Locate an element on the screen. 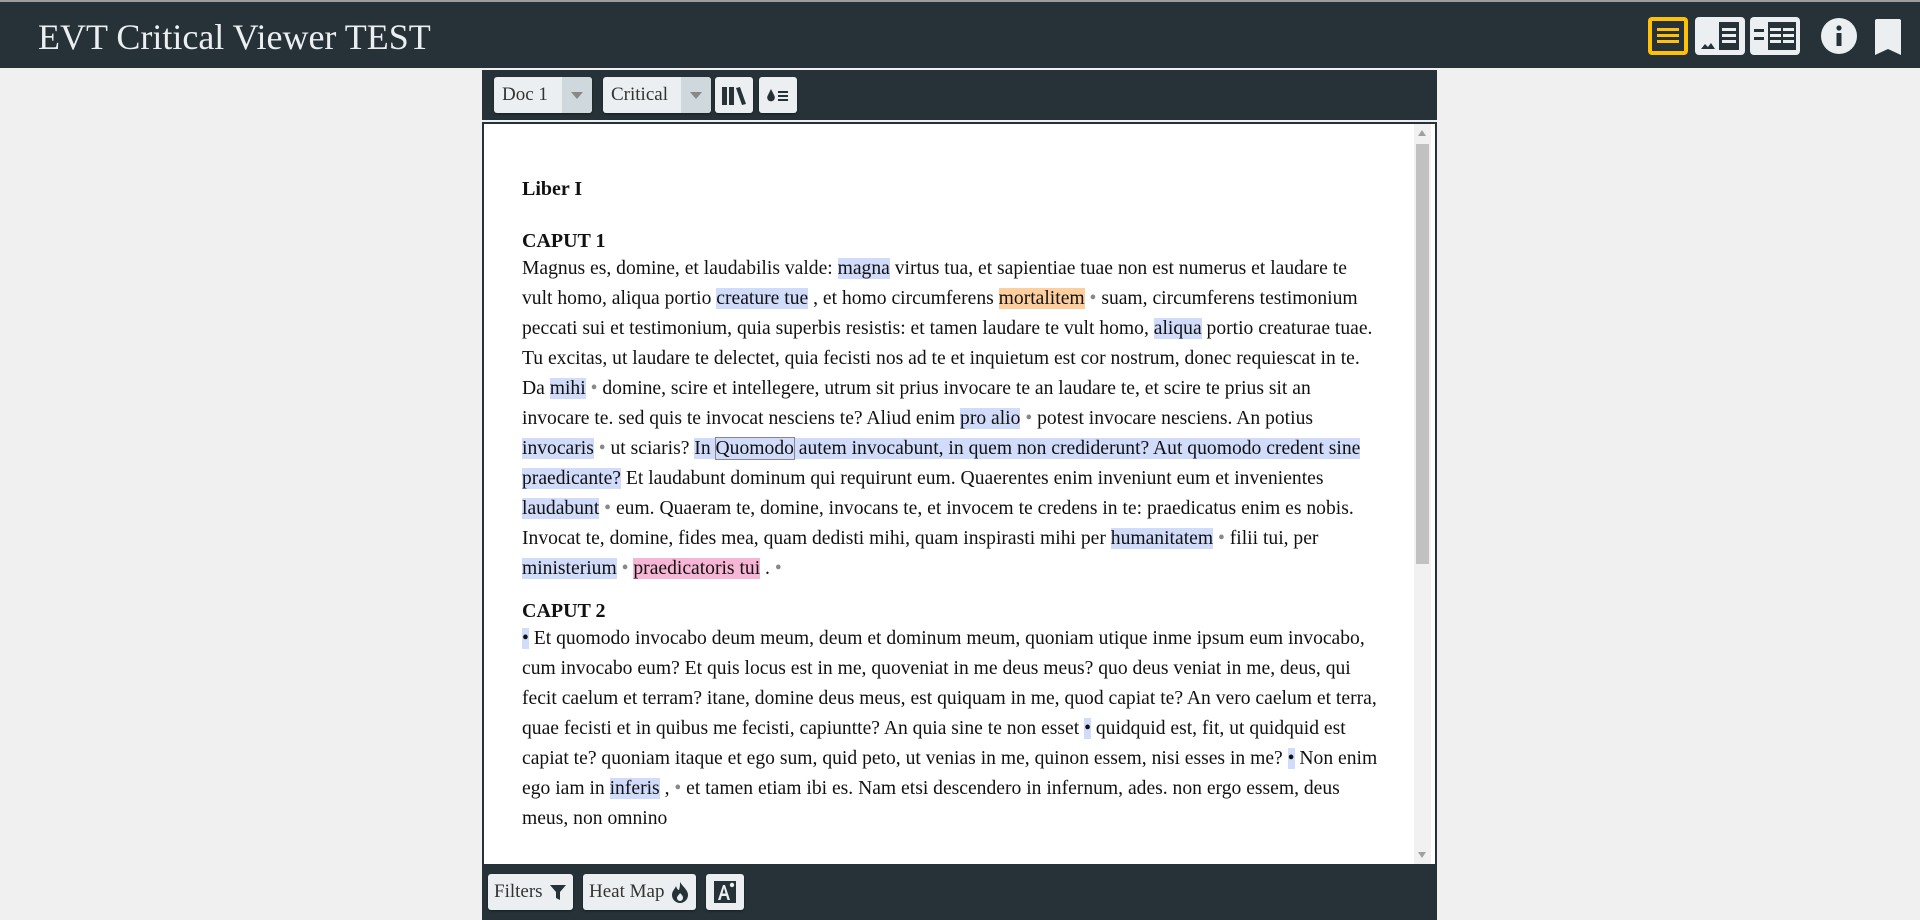 The height and width of the screenshot is (920, 1920). text-segment: , et homo circumferens is located at coordinates (903, 298).